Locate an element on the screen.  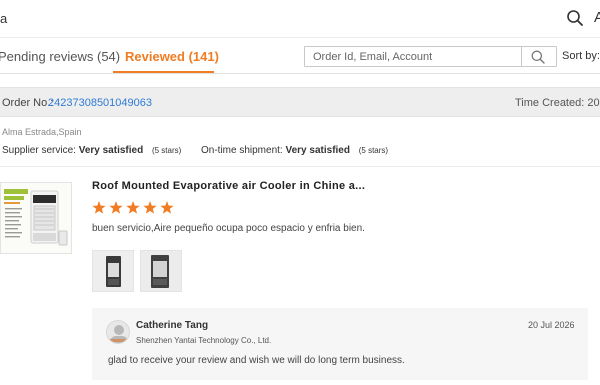
active-tab-indicator is located at coordinates (163, 72).